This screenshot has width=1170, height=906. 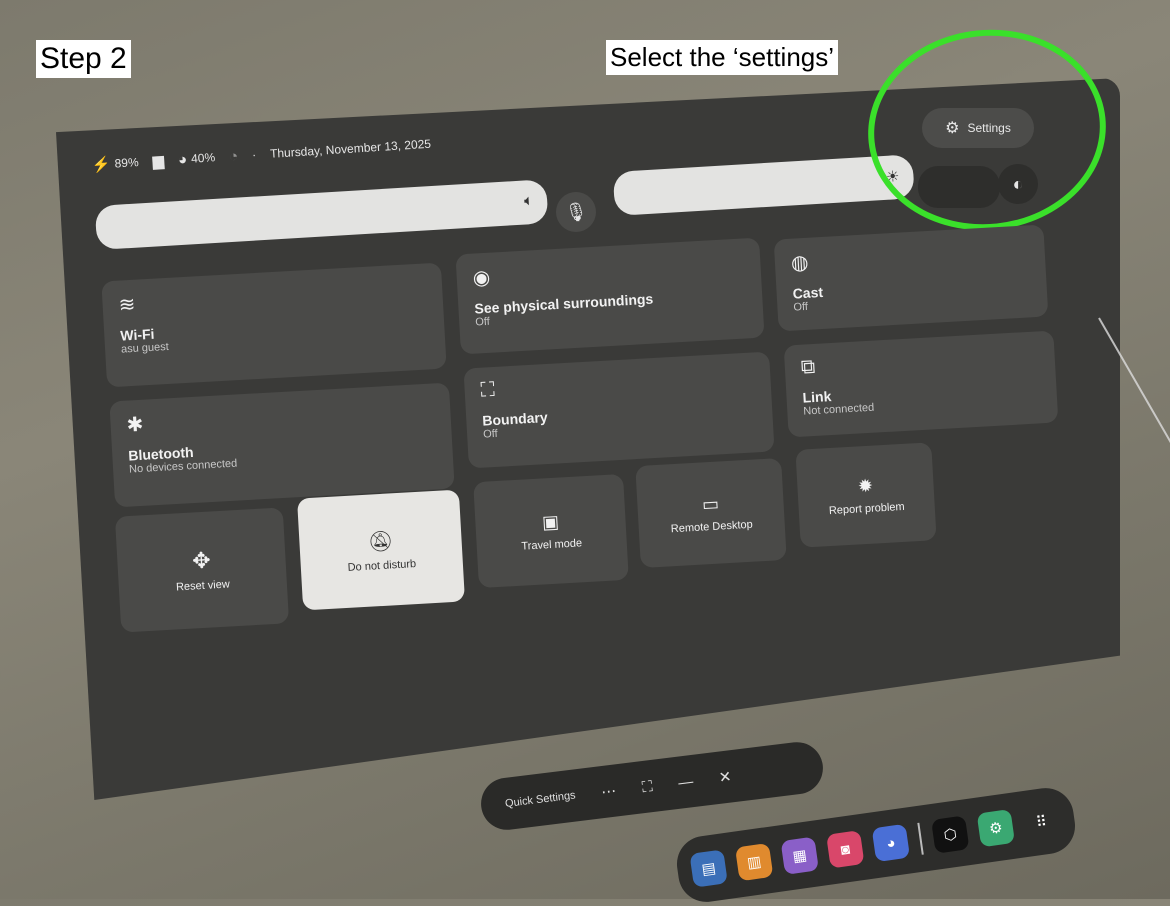 What do you see at coordinates (865, 485) in the screenshot?
I see `bug-icon: ✹` at bounding box center [865, 485].